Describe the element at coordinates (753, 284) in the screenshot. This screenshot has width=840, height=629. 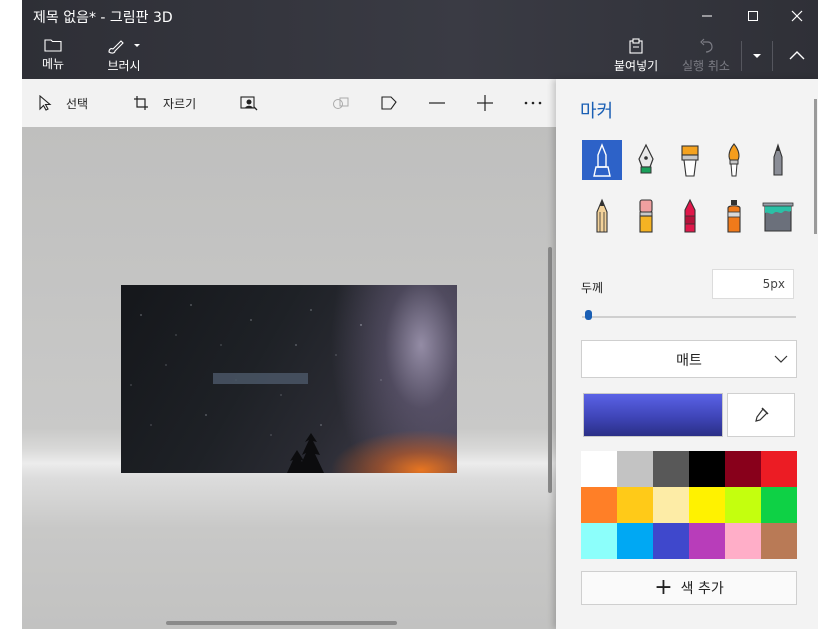
I see `thickness-input: 5px` at that location.